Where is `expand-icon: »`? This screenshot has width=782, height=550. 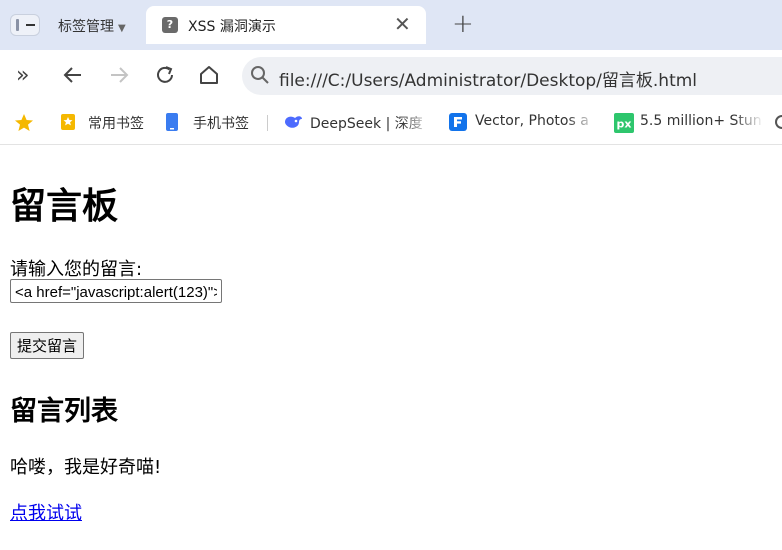 expand-icon: » is located at coordinates (22, 76).